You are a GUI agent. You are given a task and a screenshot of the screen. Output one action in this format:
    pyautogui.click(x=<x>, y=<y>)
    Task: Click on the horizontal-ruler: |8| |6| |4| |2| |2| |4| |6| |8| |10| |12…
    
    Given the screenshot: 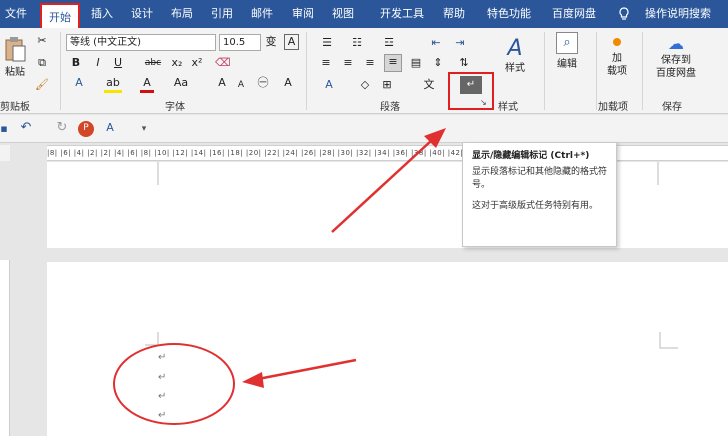 What is the action you would take?
    pyautogui.click(x=387, y=153)
    